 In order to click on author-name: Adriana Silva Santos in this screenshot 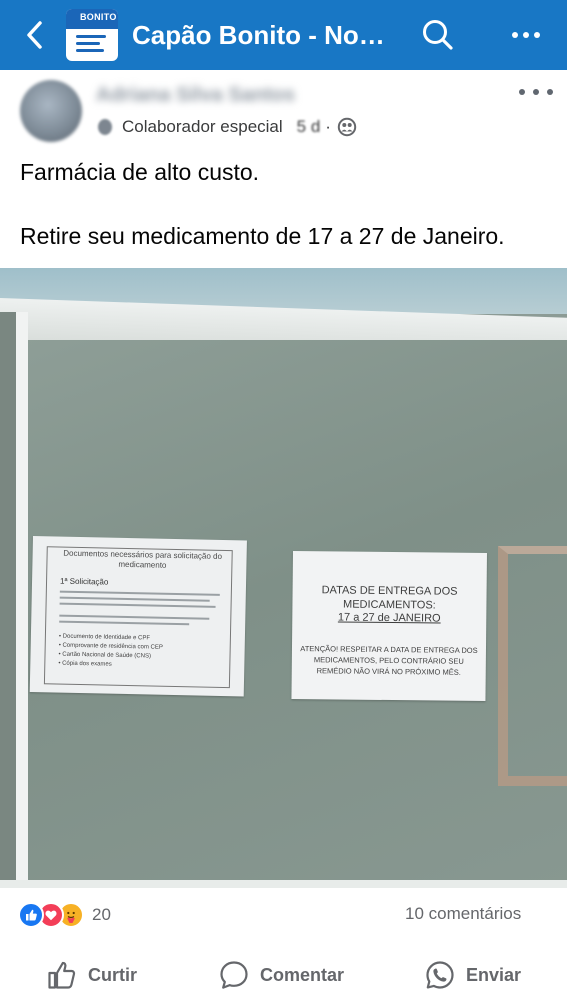, I will do `click(195, 95)`.